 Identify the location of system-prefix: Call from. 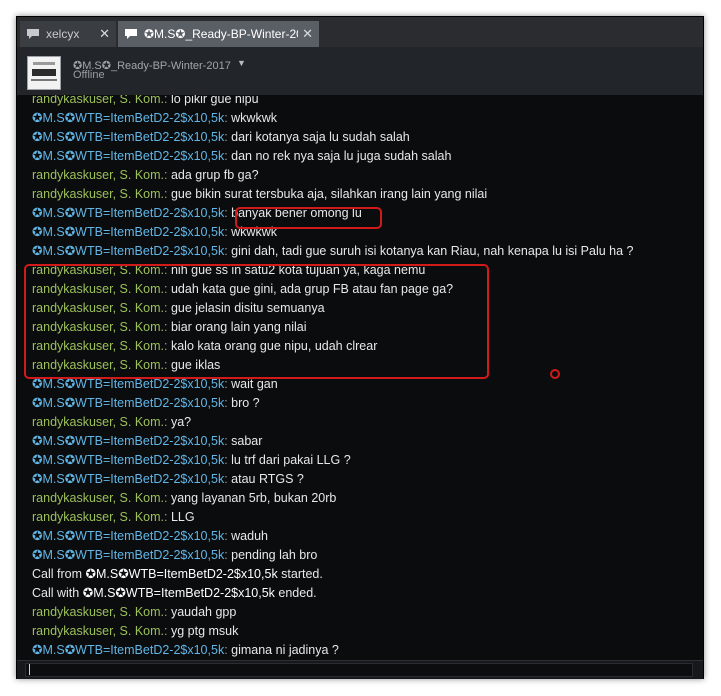
(57, 574).